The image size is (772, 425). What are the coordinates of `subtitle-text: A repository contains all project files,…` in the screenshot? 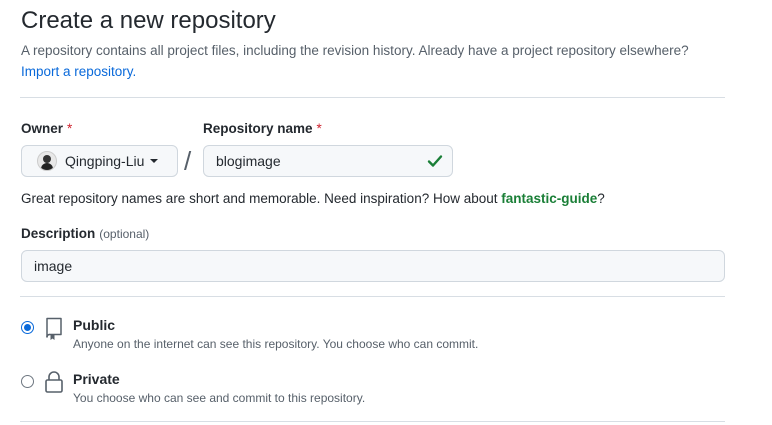 It's located at (355, 50).